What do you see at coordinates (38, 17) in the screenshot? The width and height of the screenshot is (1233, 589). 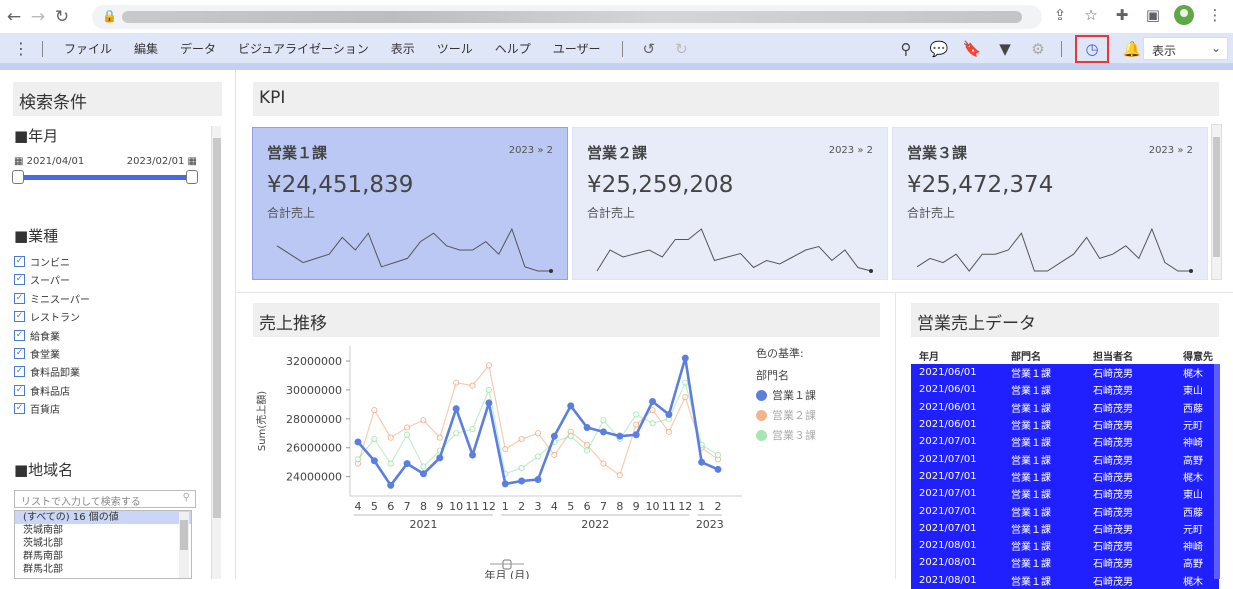 I see `forward-icon: →` at bounding box center [38, 17].